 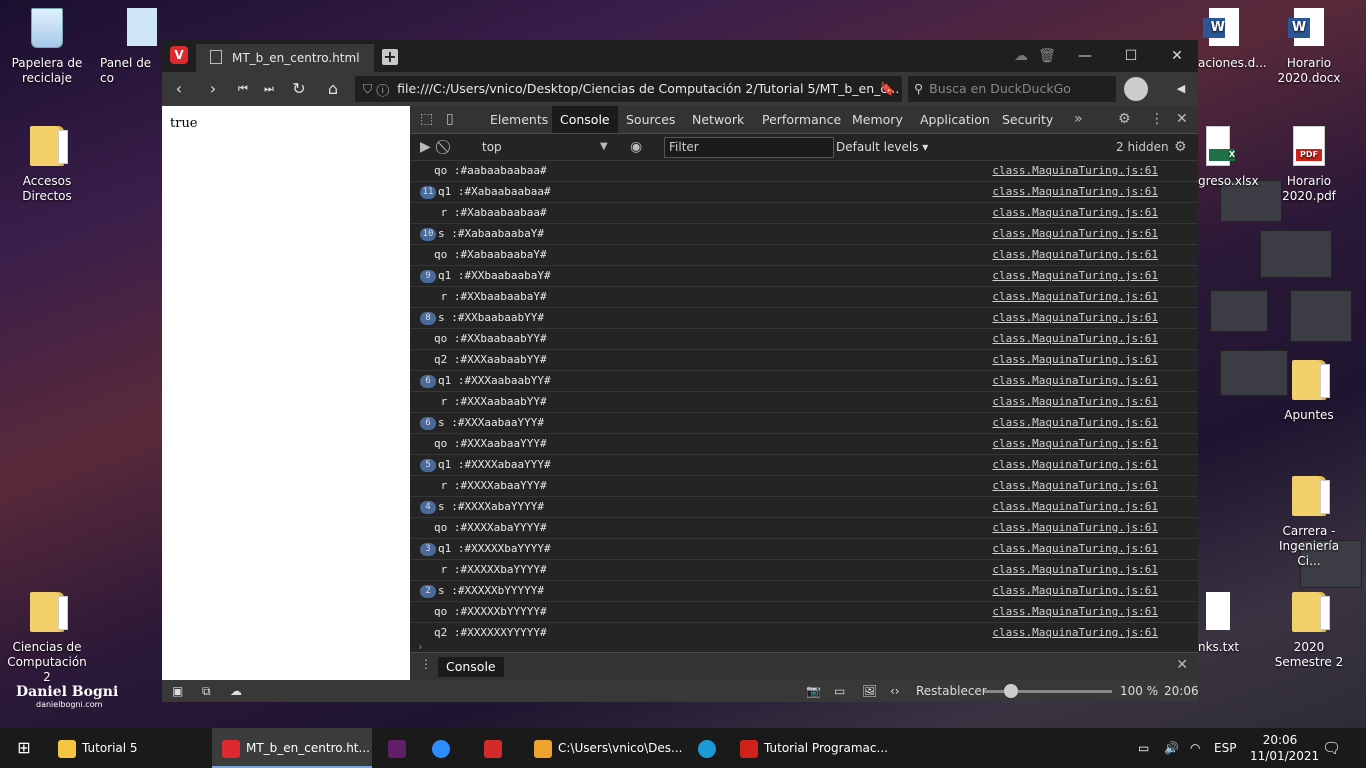 I want to click on start-button: ⊞, so click(x=24, y=748).